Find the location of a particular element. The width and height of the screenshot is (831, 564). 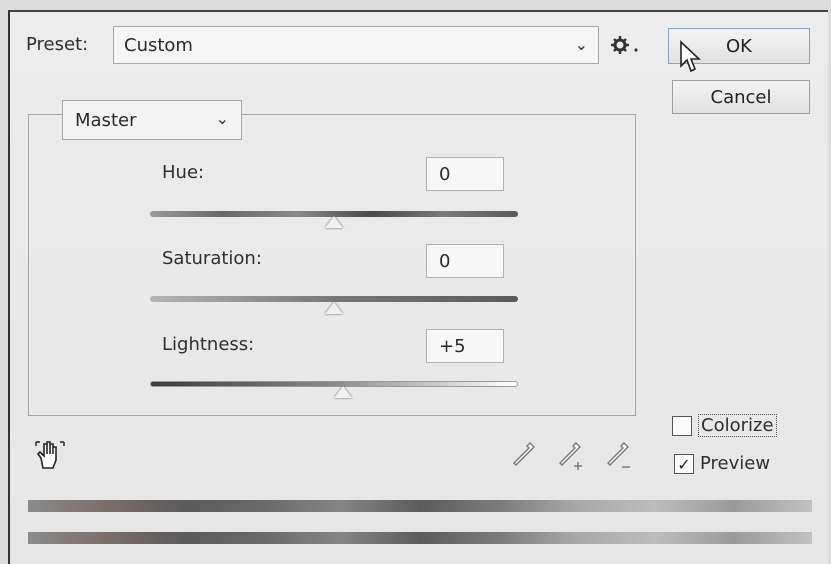

hue-value-field: 0 is located at coordinates (465, 174).